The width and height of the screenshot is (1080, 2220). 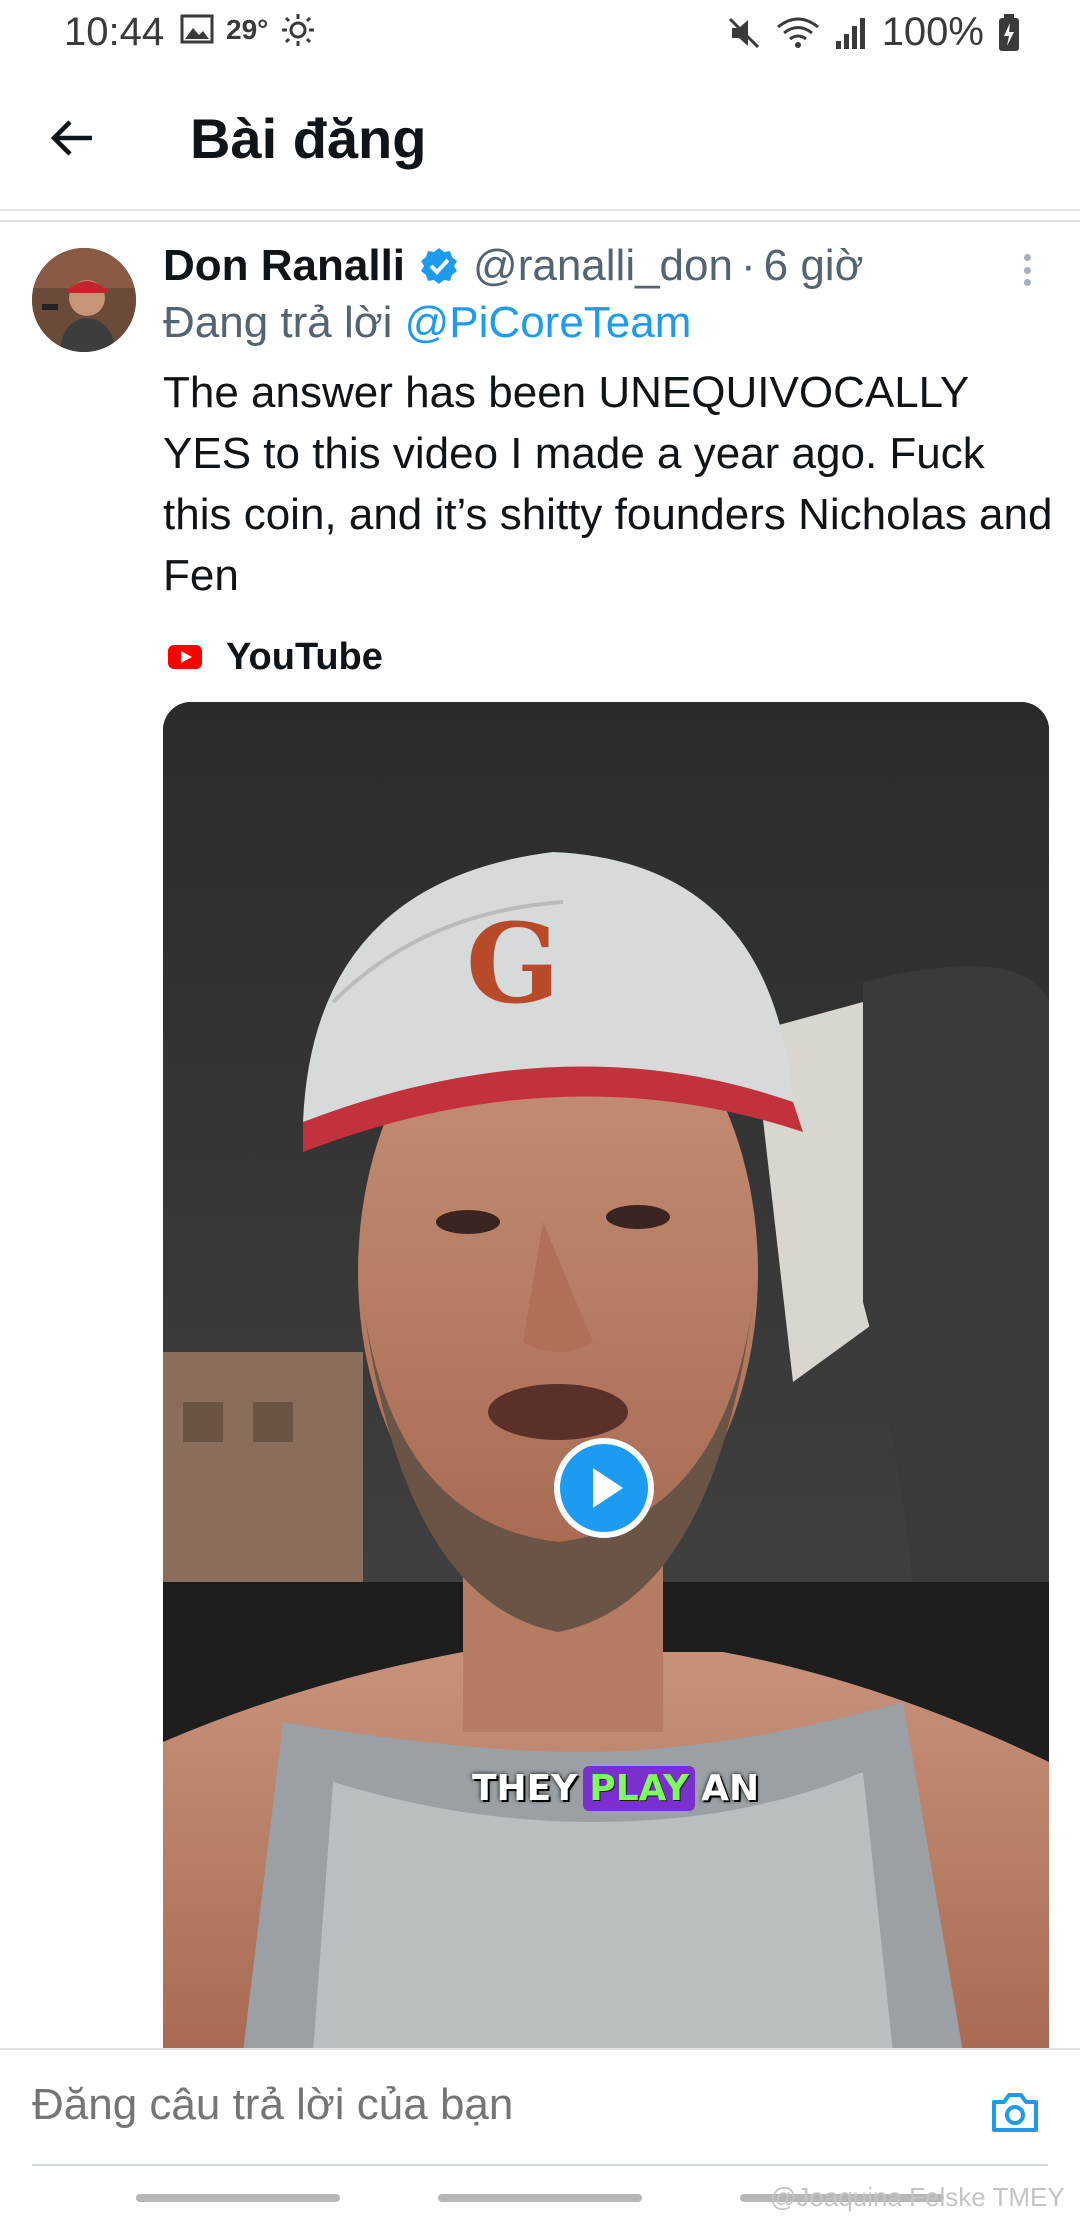 What do you see at coordinates (917, 2197) in the screenshot?
I see `watermark-text: @Joaquina Felske TMEY` at bounding box center [917, 2197].